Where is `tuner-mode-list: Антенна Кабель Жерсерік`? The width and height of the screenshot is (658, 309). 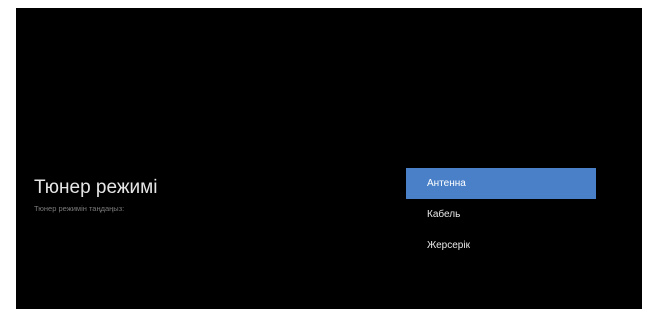 tuner-mode-list: Антенна Кабель Жерсерік is located at coordinates (501, 214).